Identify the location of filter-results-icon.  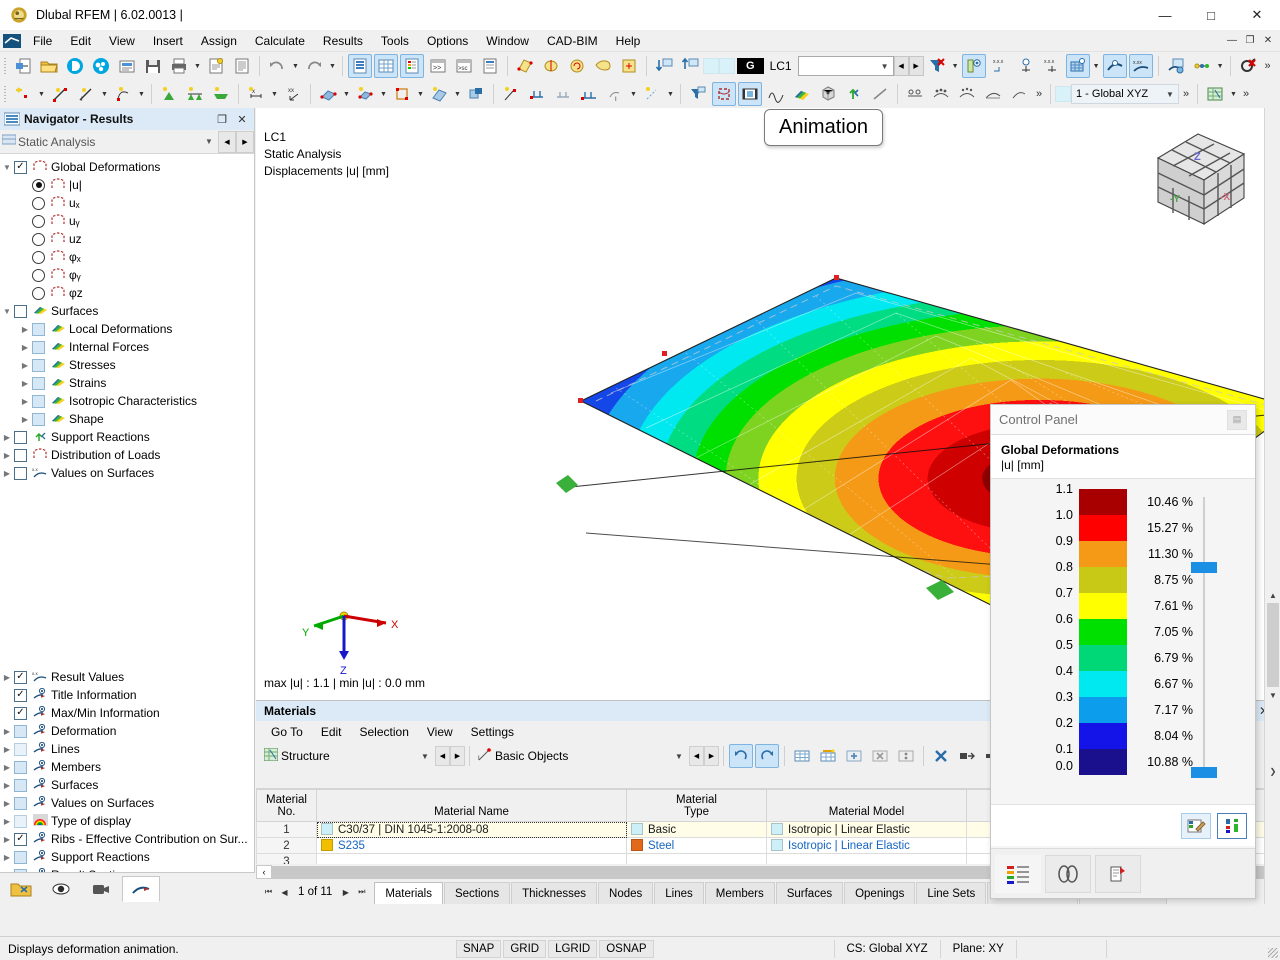
(698, 94).